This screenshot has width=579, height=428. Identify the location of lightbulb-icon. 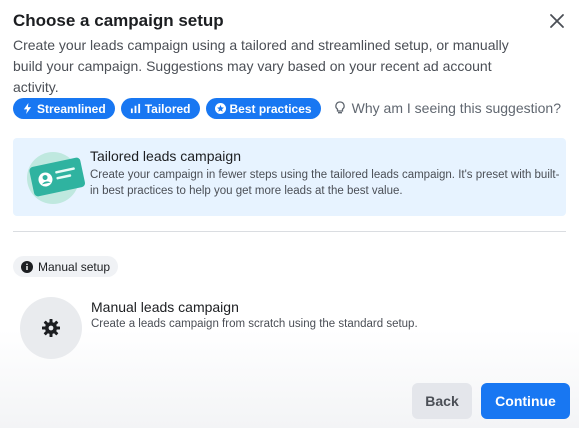
(339, 107).